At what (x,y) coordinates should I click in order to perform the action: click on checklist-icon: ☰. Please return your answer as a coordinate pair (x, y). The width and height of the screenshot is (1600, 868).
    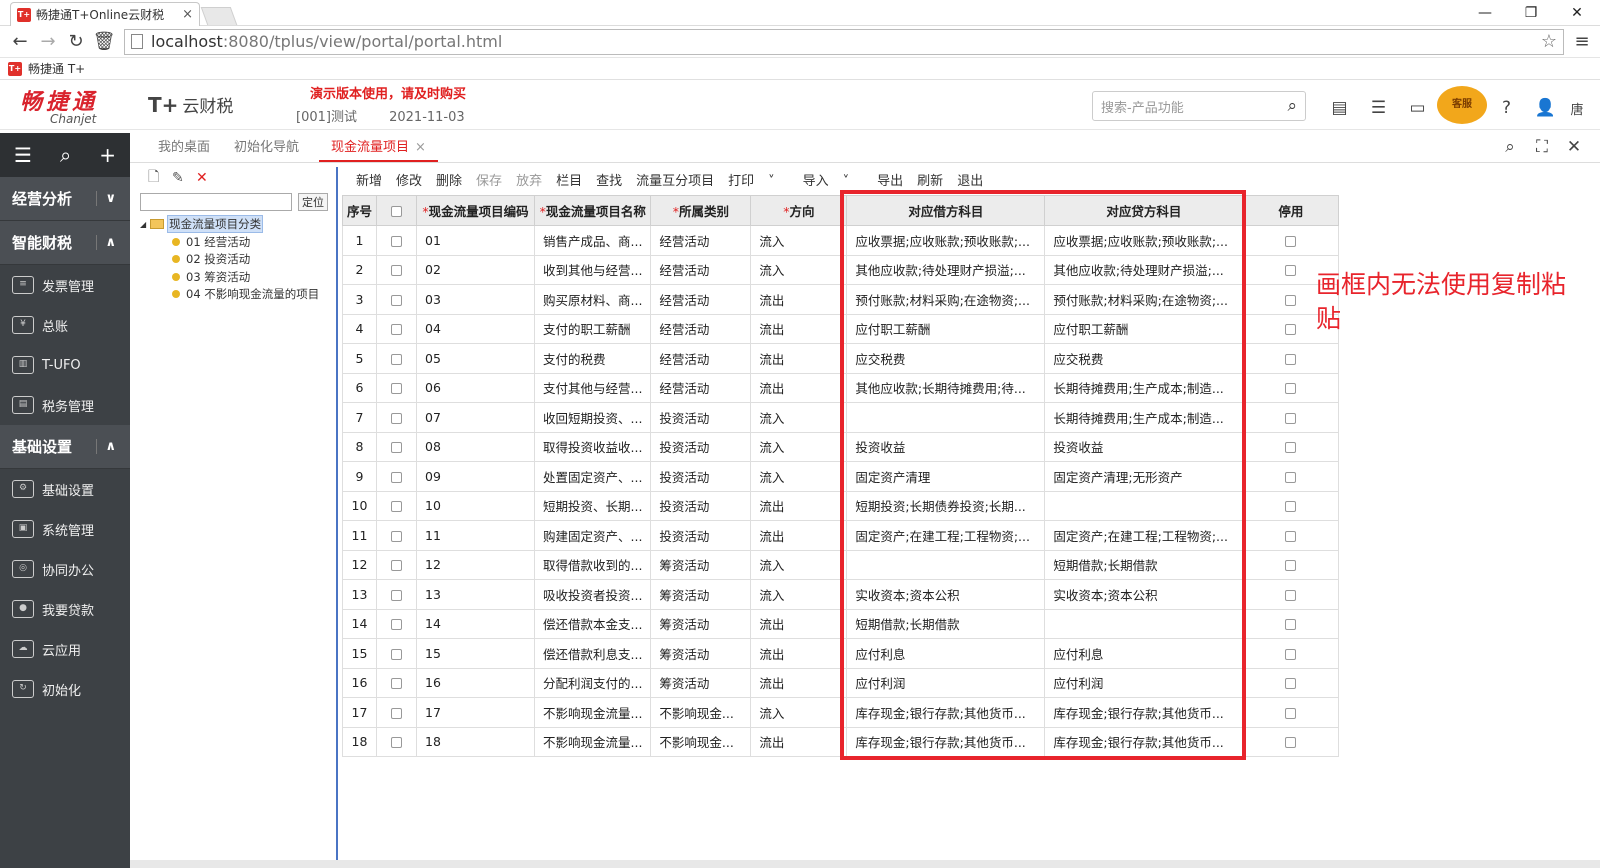
    Looking at the image, I should click on (1378, 108).